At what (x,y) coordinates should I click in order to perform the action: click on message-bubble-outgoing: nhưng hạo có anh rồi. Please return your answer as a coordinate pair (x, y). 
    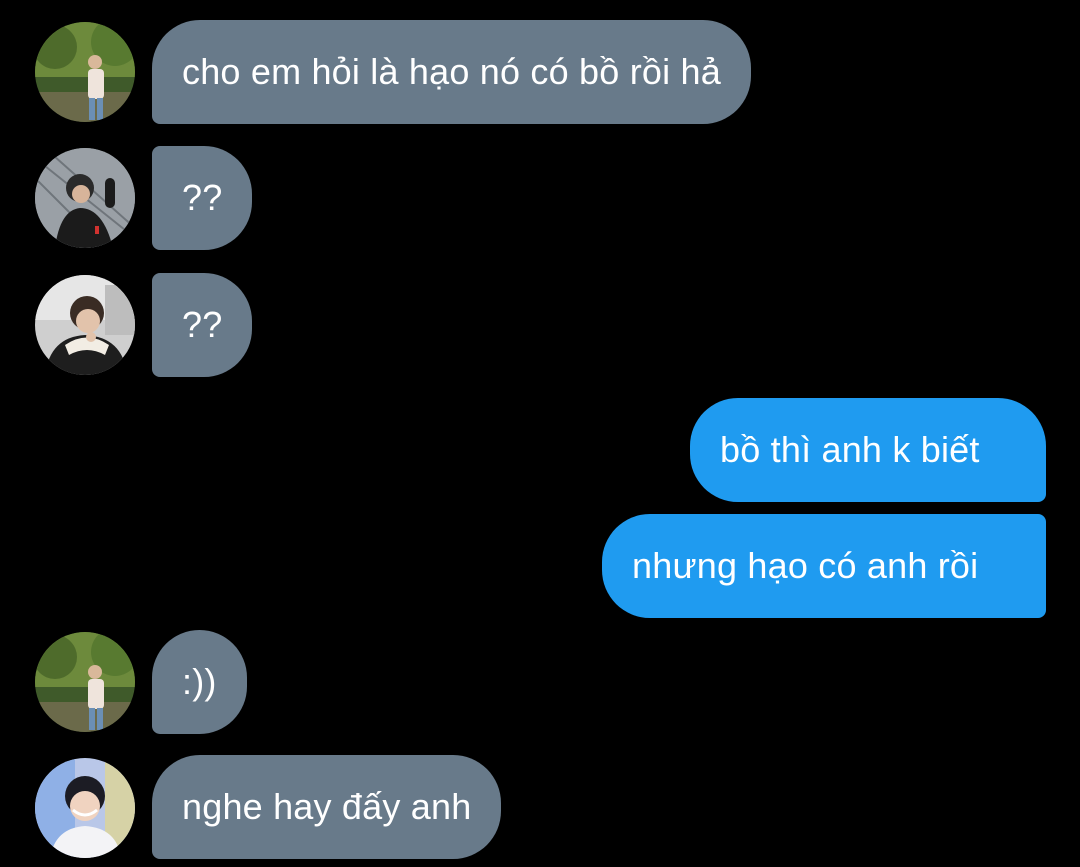
    Looking at the image, I should click on (824, 566).